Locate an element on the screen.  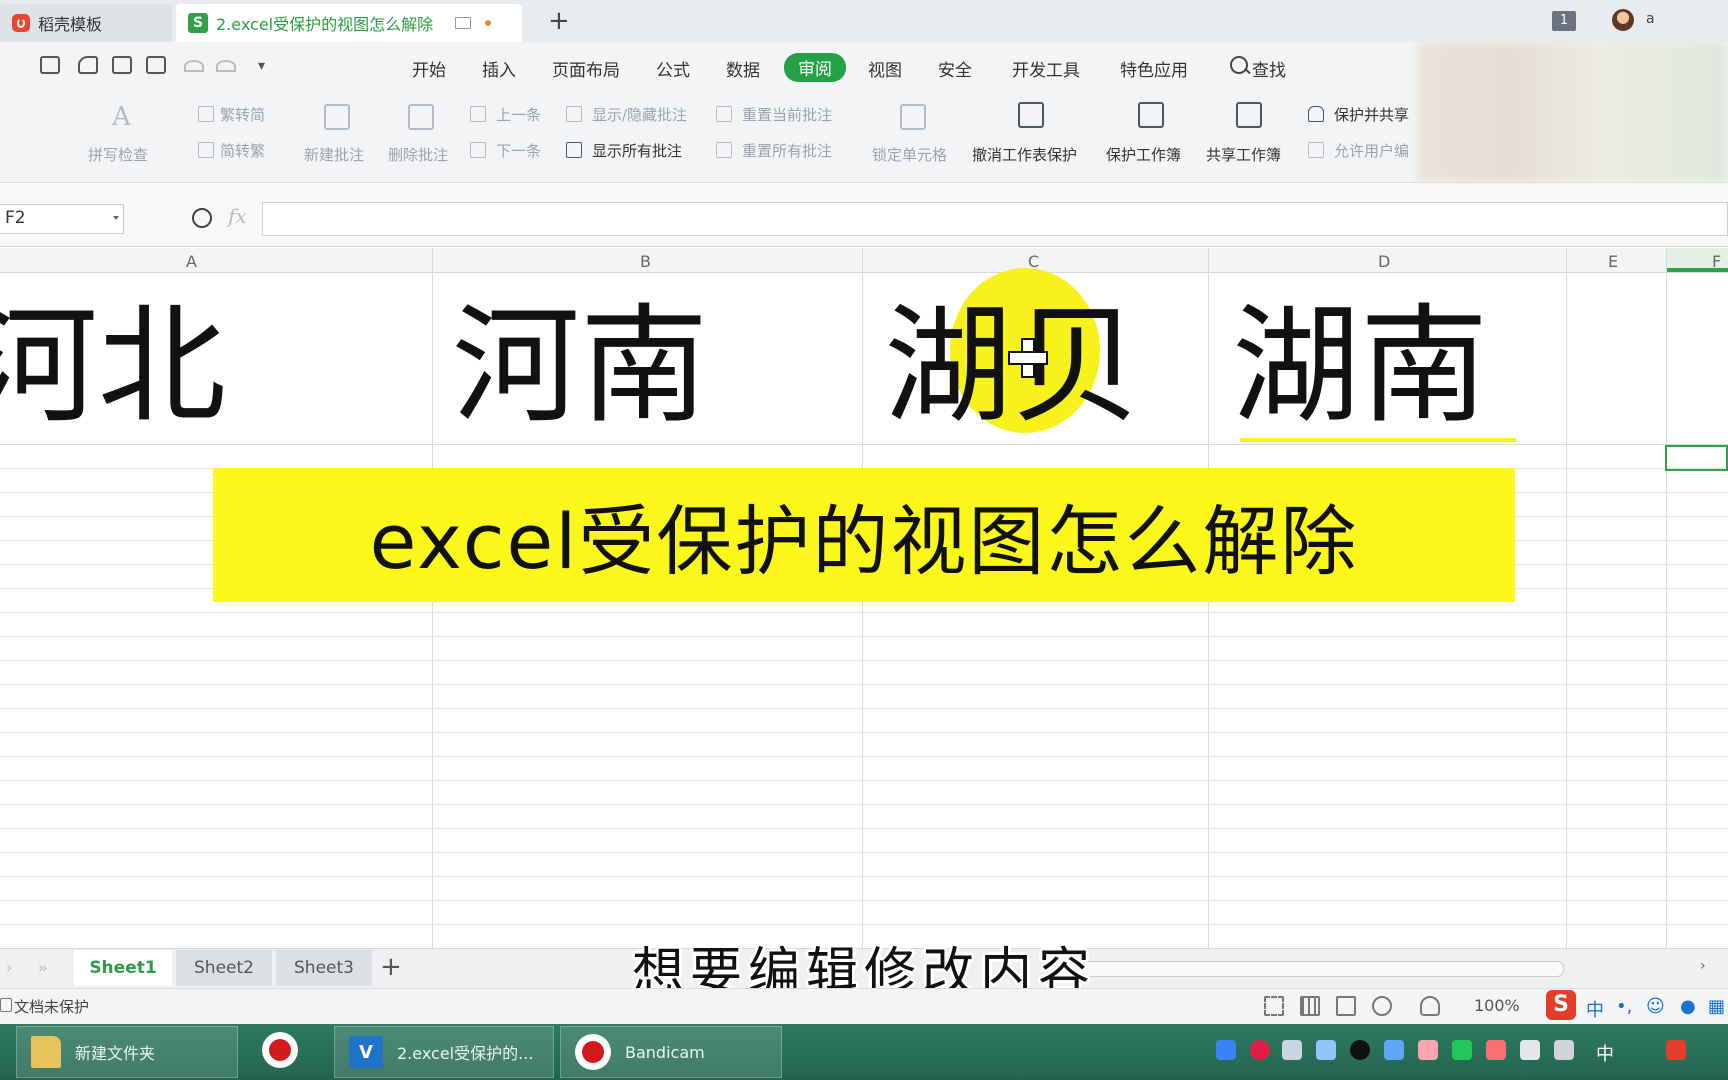
unprotect-sheet-icon is located at coordinates (1031, 115).